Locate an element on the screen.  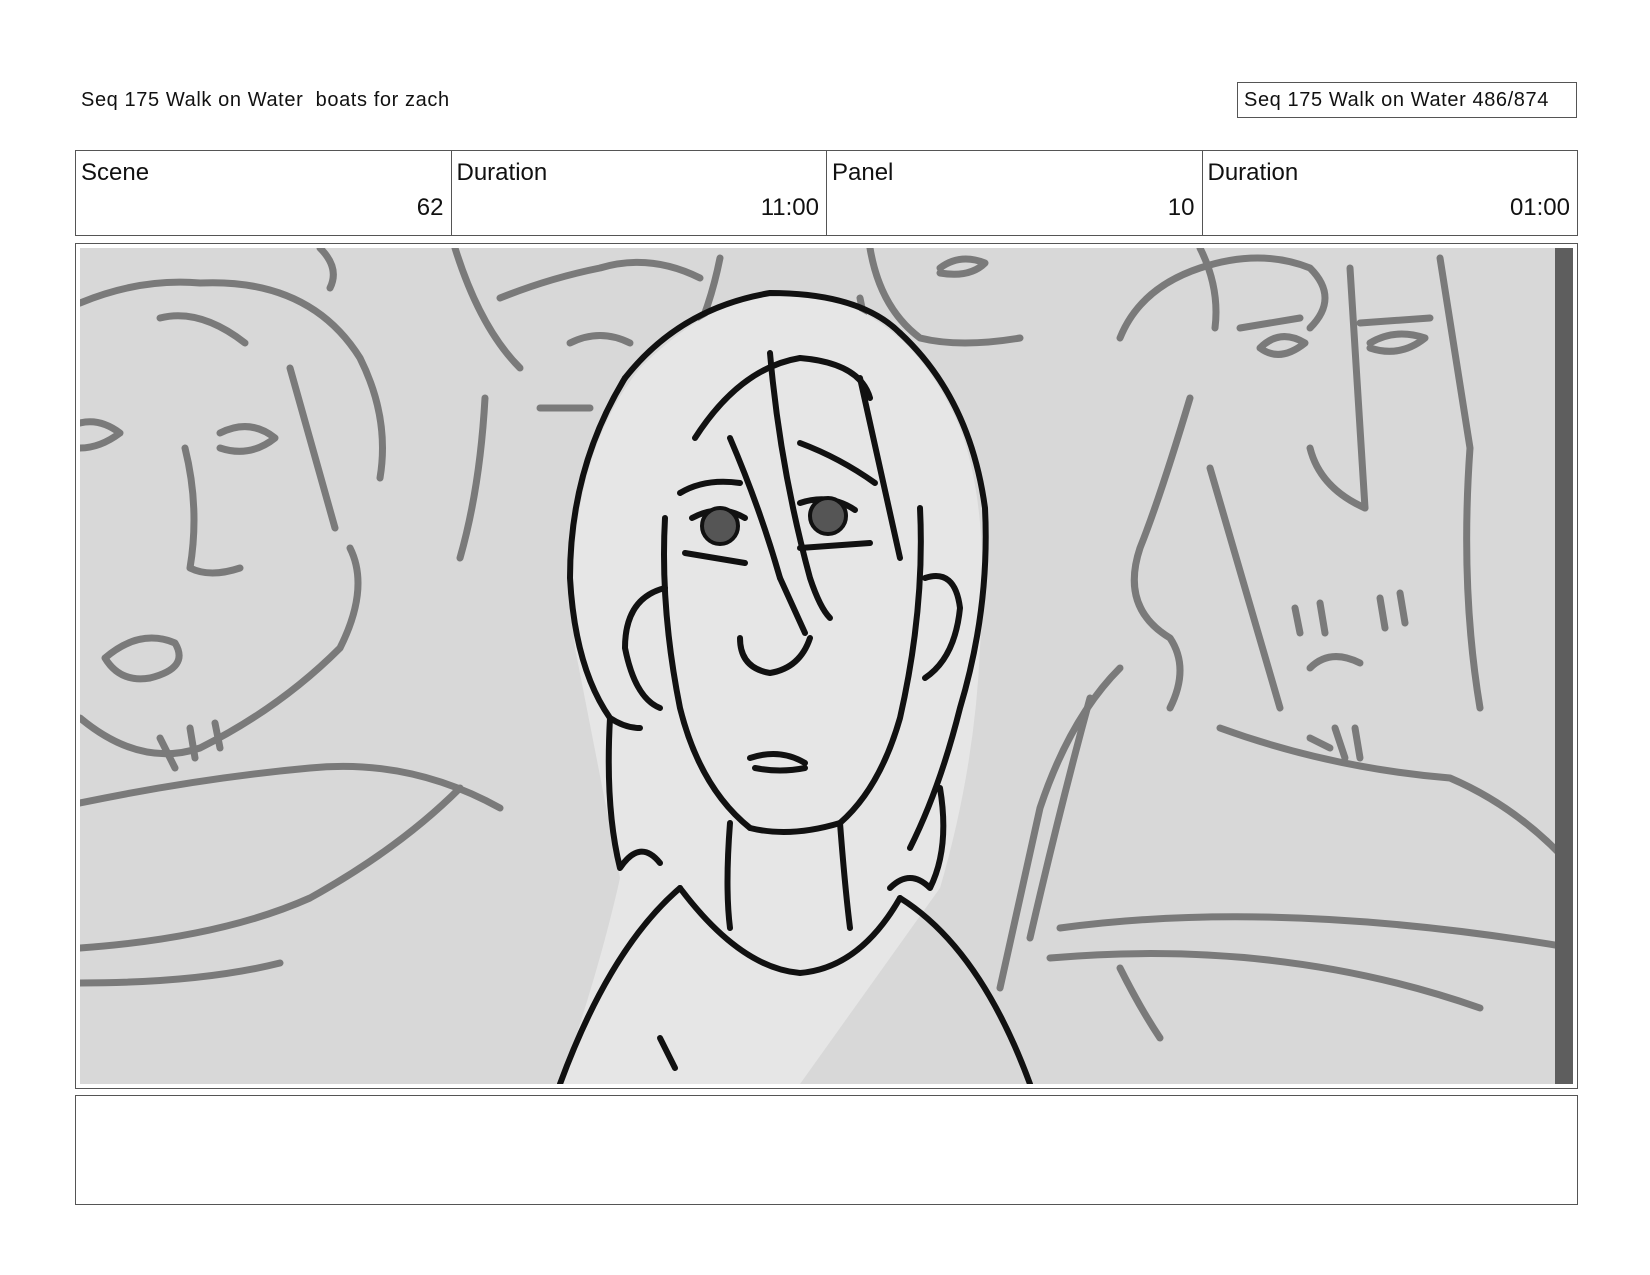
panel-cell: Panel 10 is located at coordinates (1015, 193).